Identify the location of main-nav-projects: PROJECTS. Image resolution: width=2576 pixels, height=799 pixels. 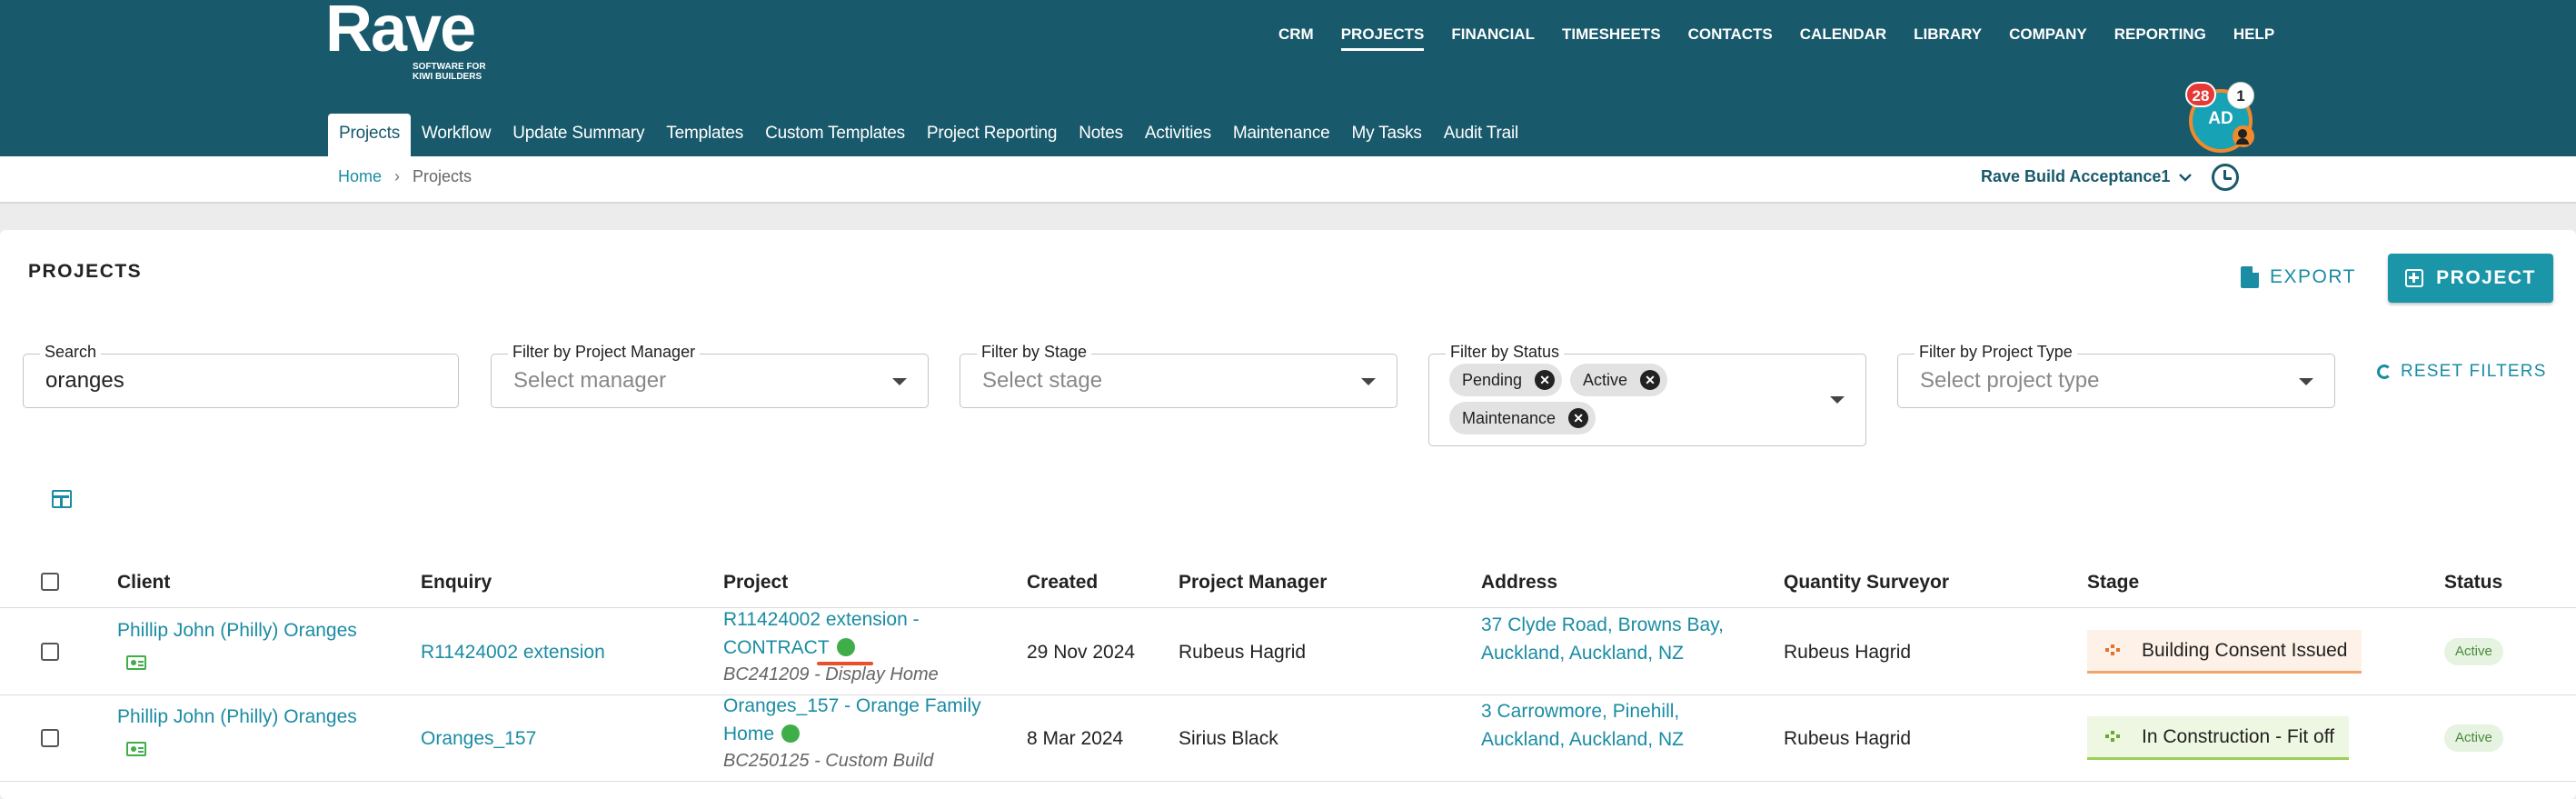
(1383, 37).